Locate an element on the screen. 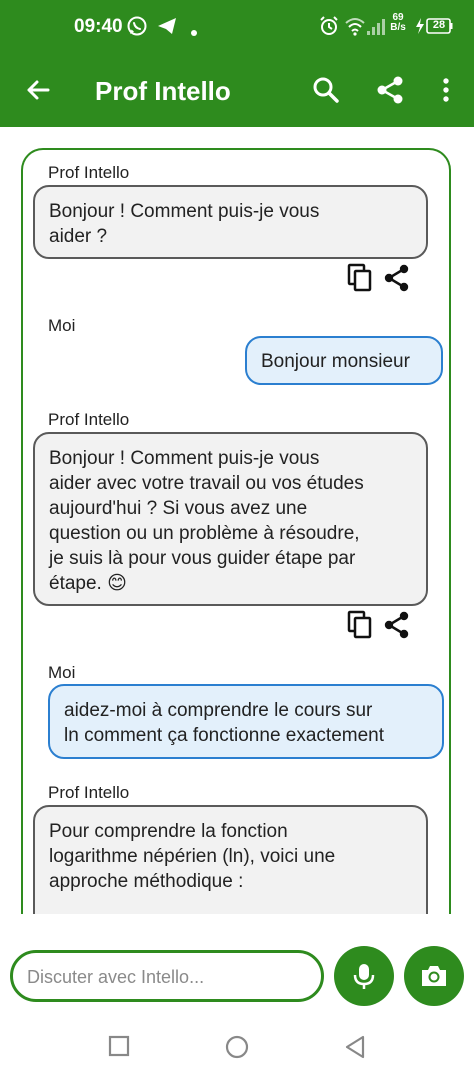 This screenshot has height=1080, width=474. arrow-left-icon is located at coordinates (38, 90).